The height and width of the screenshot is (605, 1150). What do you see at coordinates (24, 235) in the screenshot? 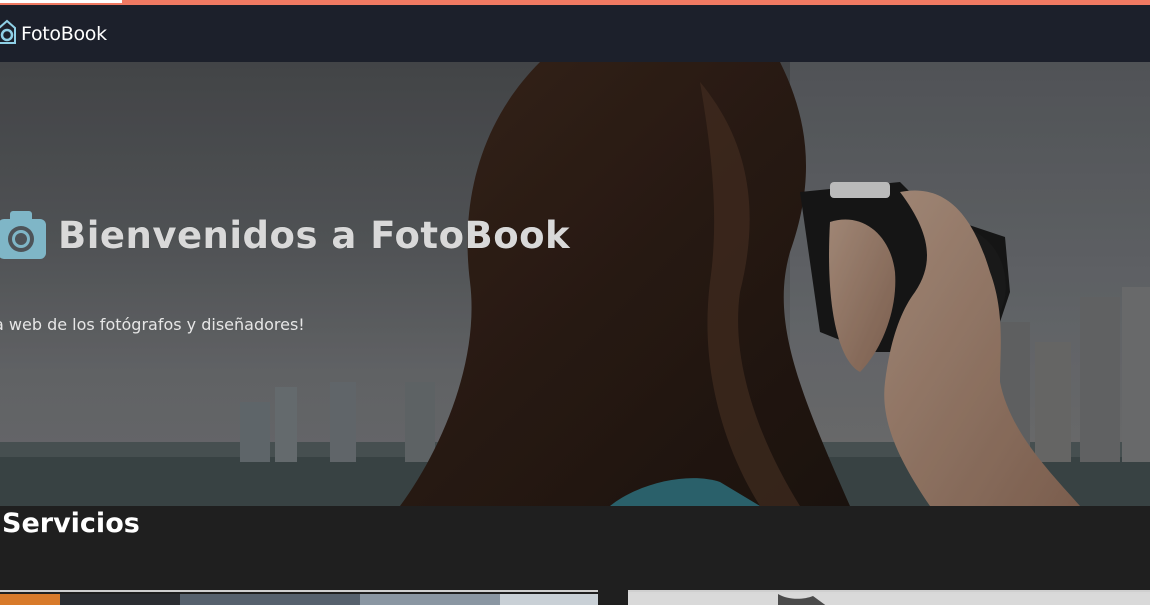
I see `camera-icon` at bounding box center [24, 235].